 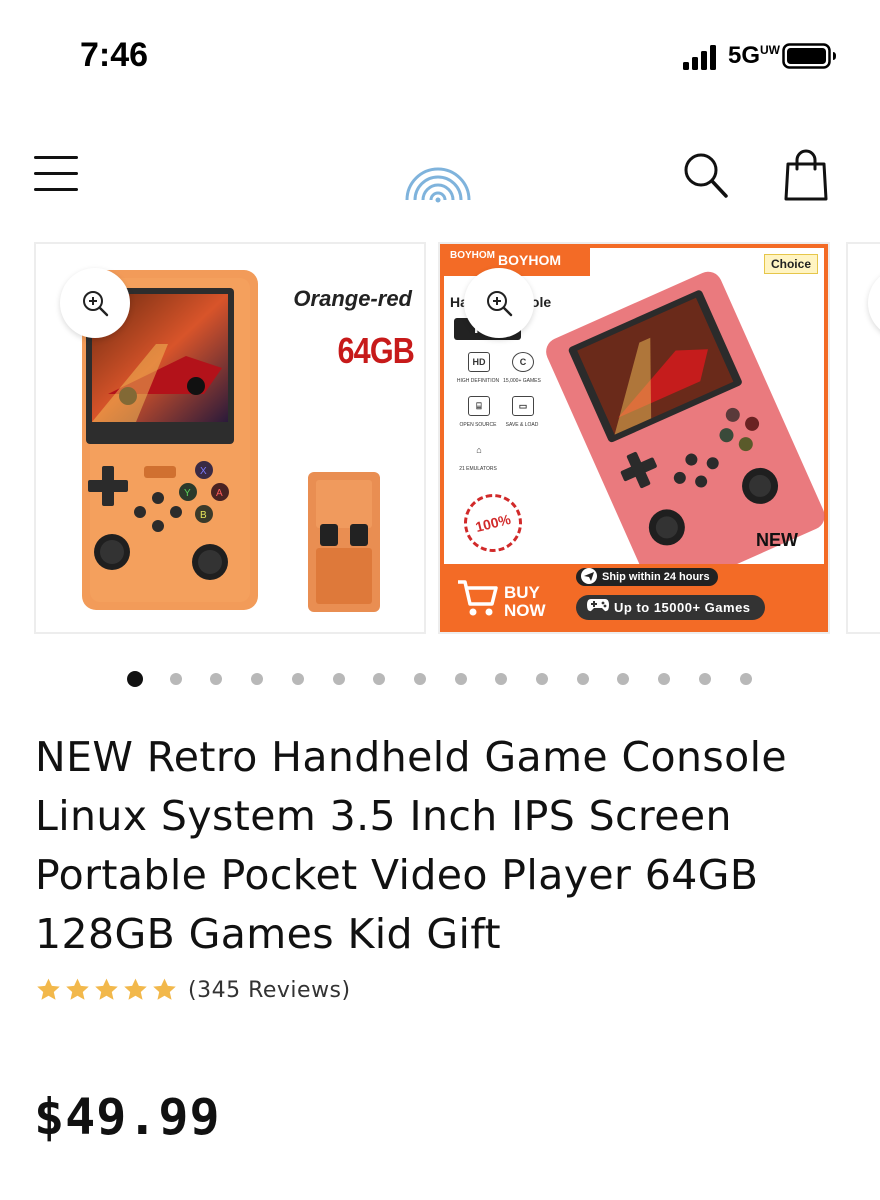 I want to click on hamburger-menu-icon, so click(x=56, y=173).